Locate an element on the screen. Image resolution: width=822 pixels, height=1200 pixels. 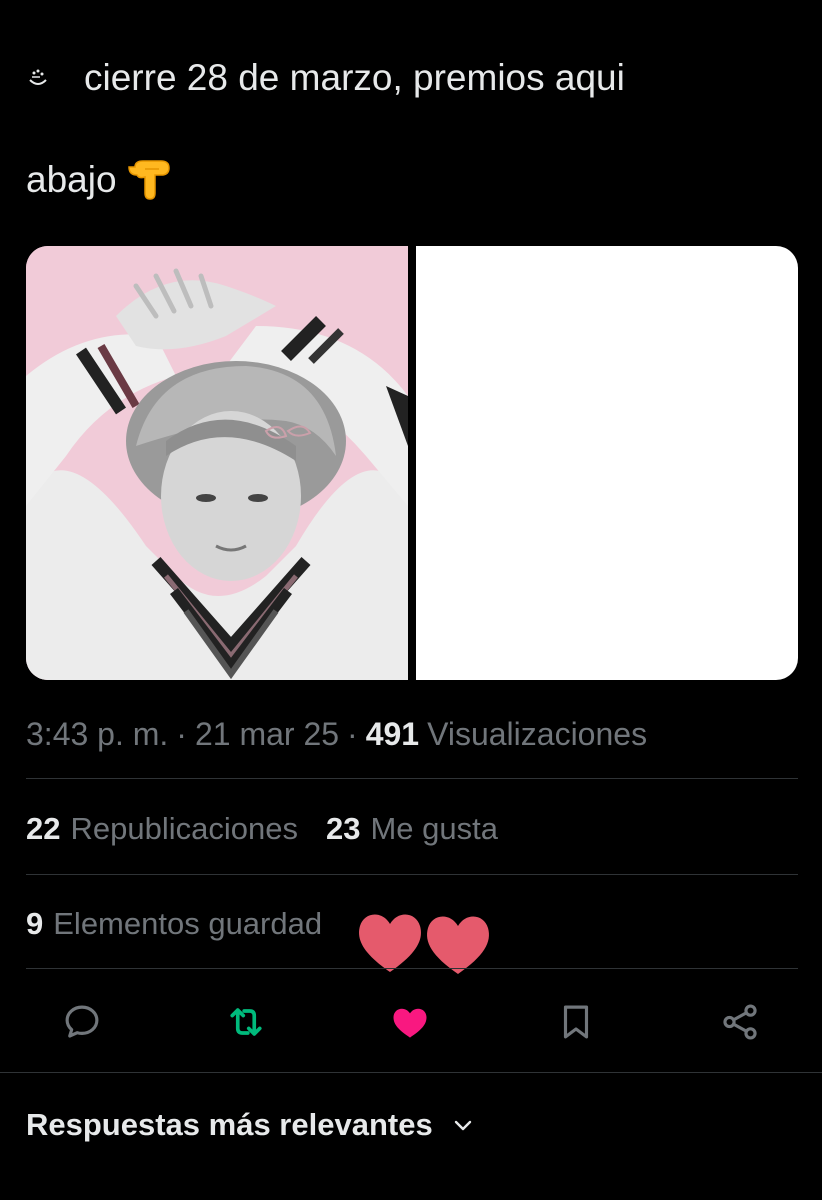
reply-button is located at coordinates (82, 1022).